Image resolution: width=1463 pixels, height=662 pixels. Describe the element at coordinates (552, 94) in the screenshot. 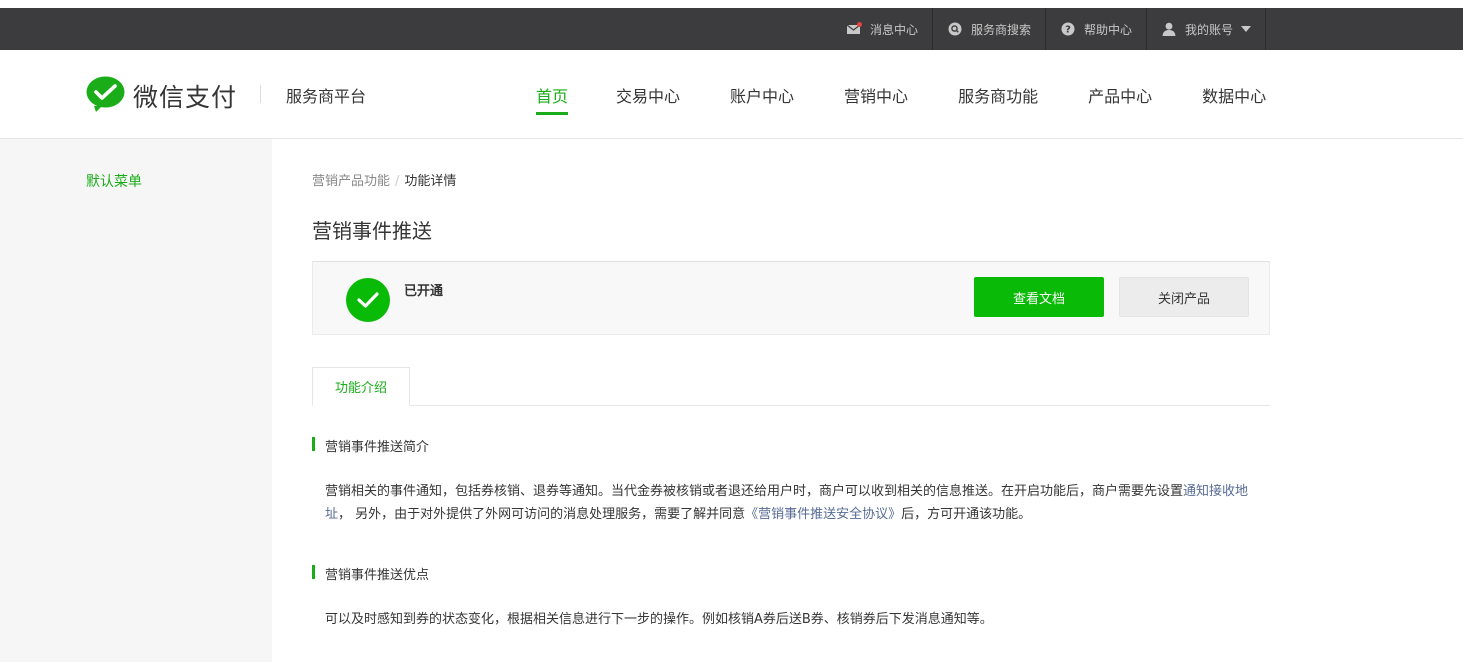

I see `nav-home: 首页` at that location.